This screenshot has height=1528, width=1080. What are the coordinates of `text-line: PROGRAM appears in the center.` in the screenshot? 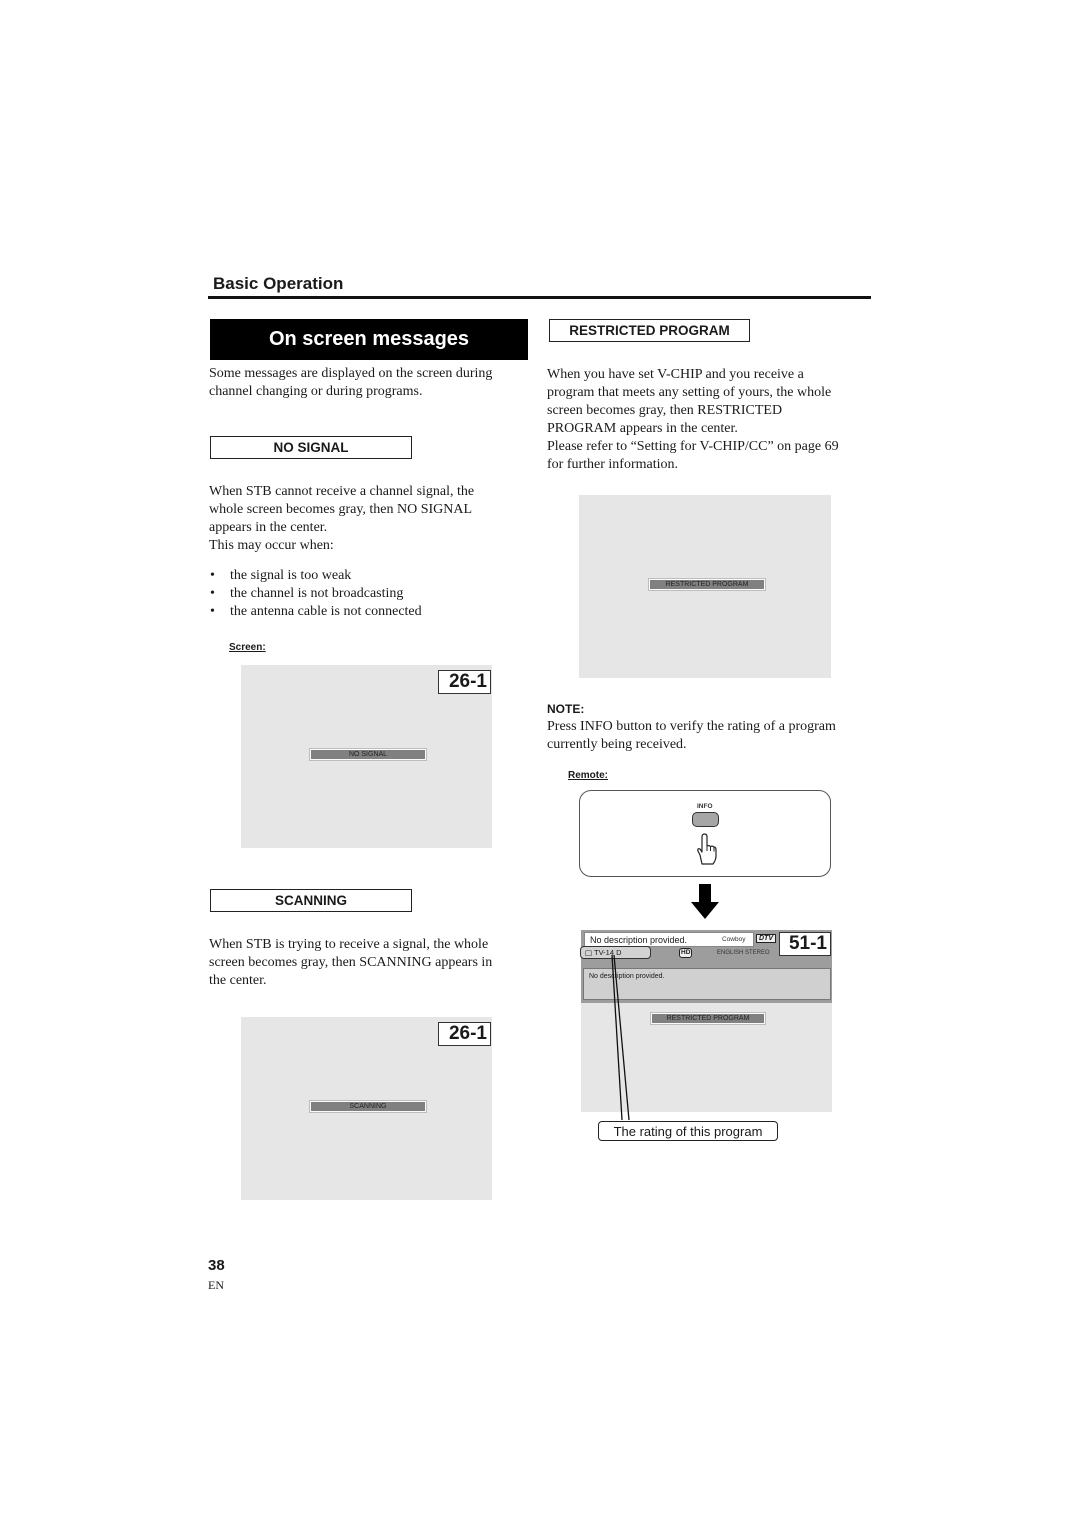 It's located at (642, 428).